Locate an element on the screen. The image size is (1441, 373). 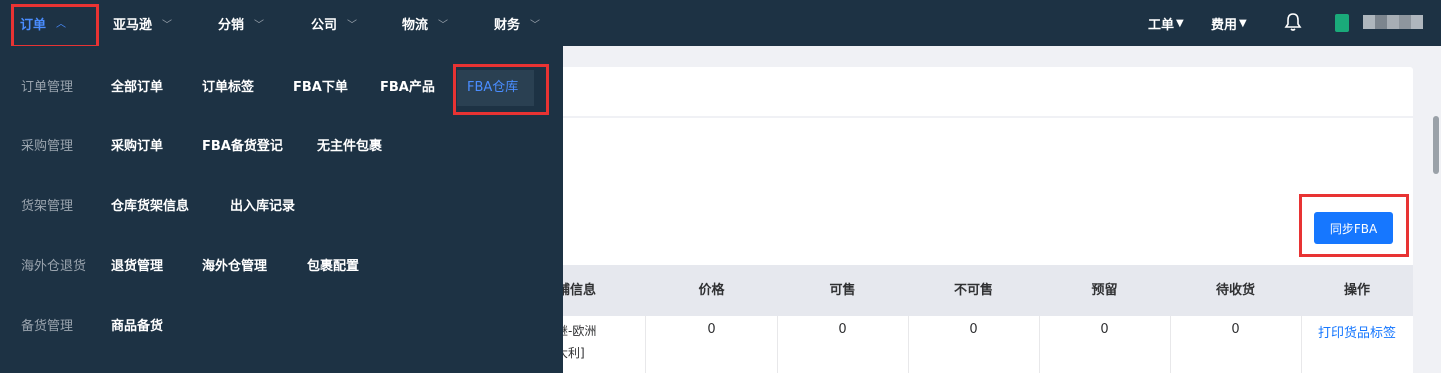
fee-label: 费用 is located at coordinates (1224, 25).